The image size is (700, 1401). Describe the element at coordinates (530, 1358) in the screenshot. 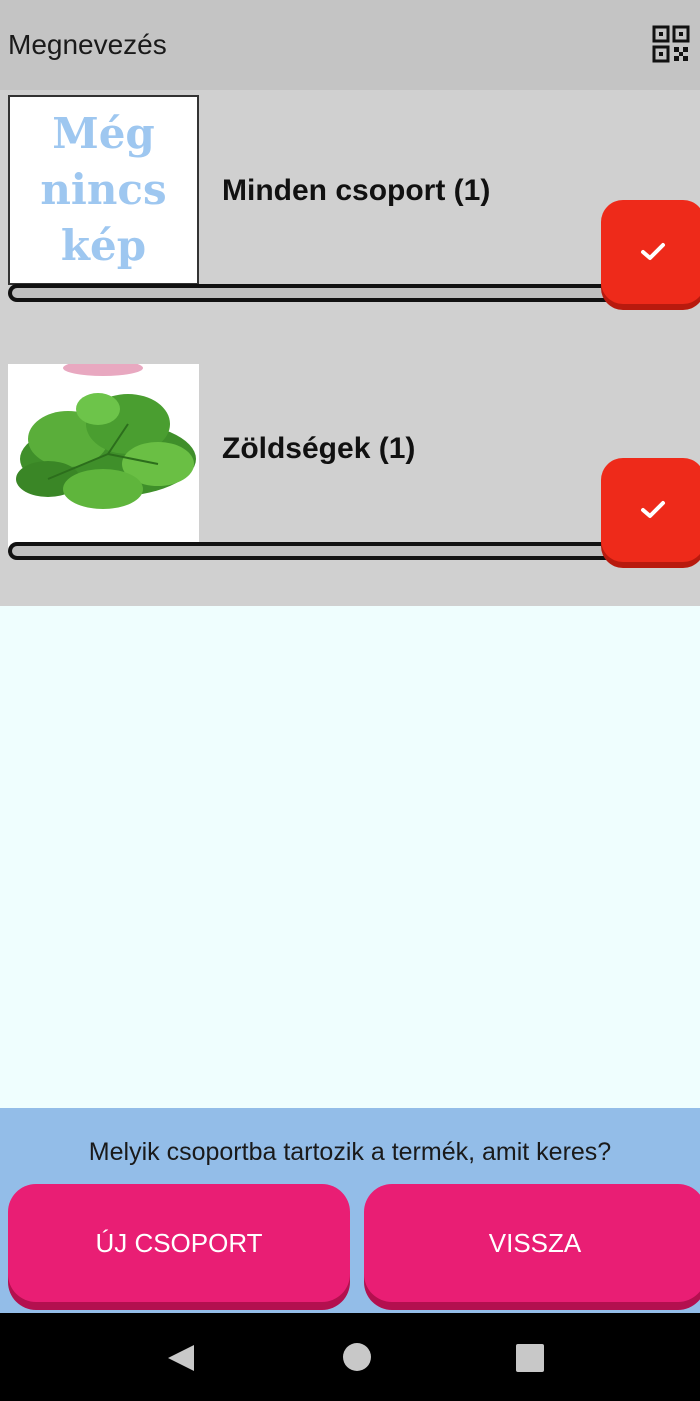

I see `nav-recent-apps-icon` at that location.